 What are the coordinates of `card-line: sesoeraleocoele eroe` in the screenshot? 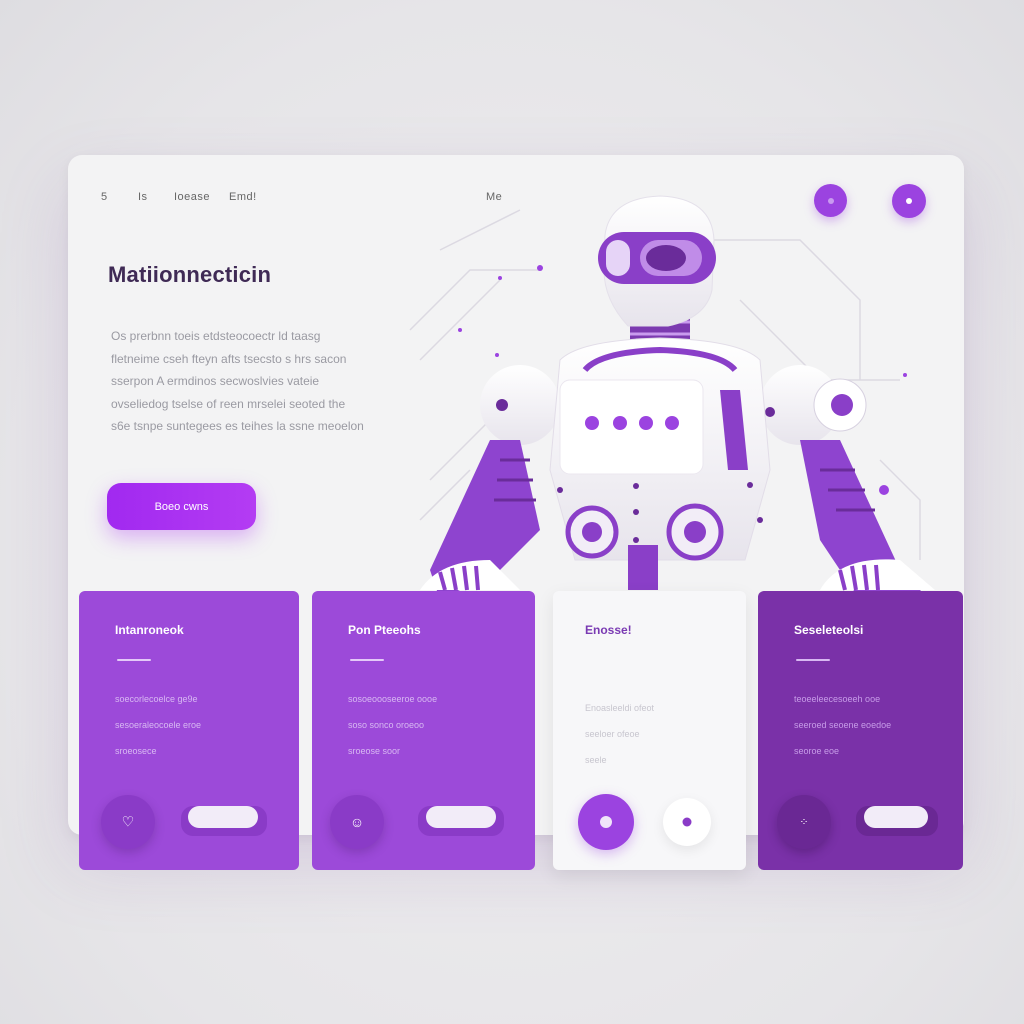 It's located at (158, 725).